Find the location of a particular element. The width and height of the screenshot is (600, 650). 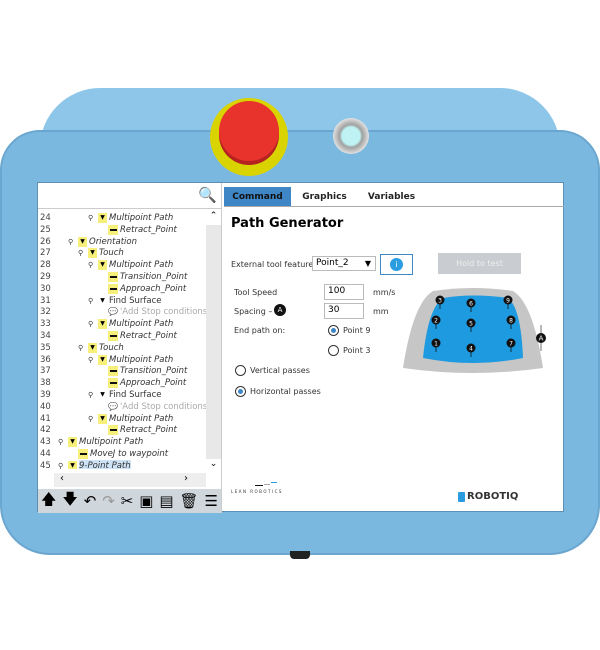

vertical-passes-radio is located at coordinates (240, 370).